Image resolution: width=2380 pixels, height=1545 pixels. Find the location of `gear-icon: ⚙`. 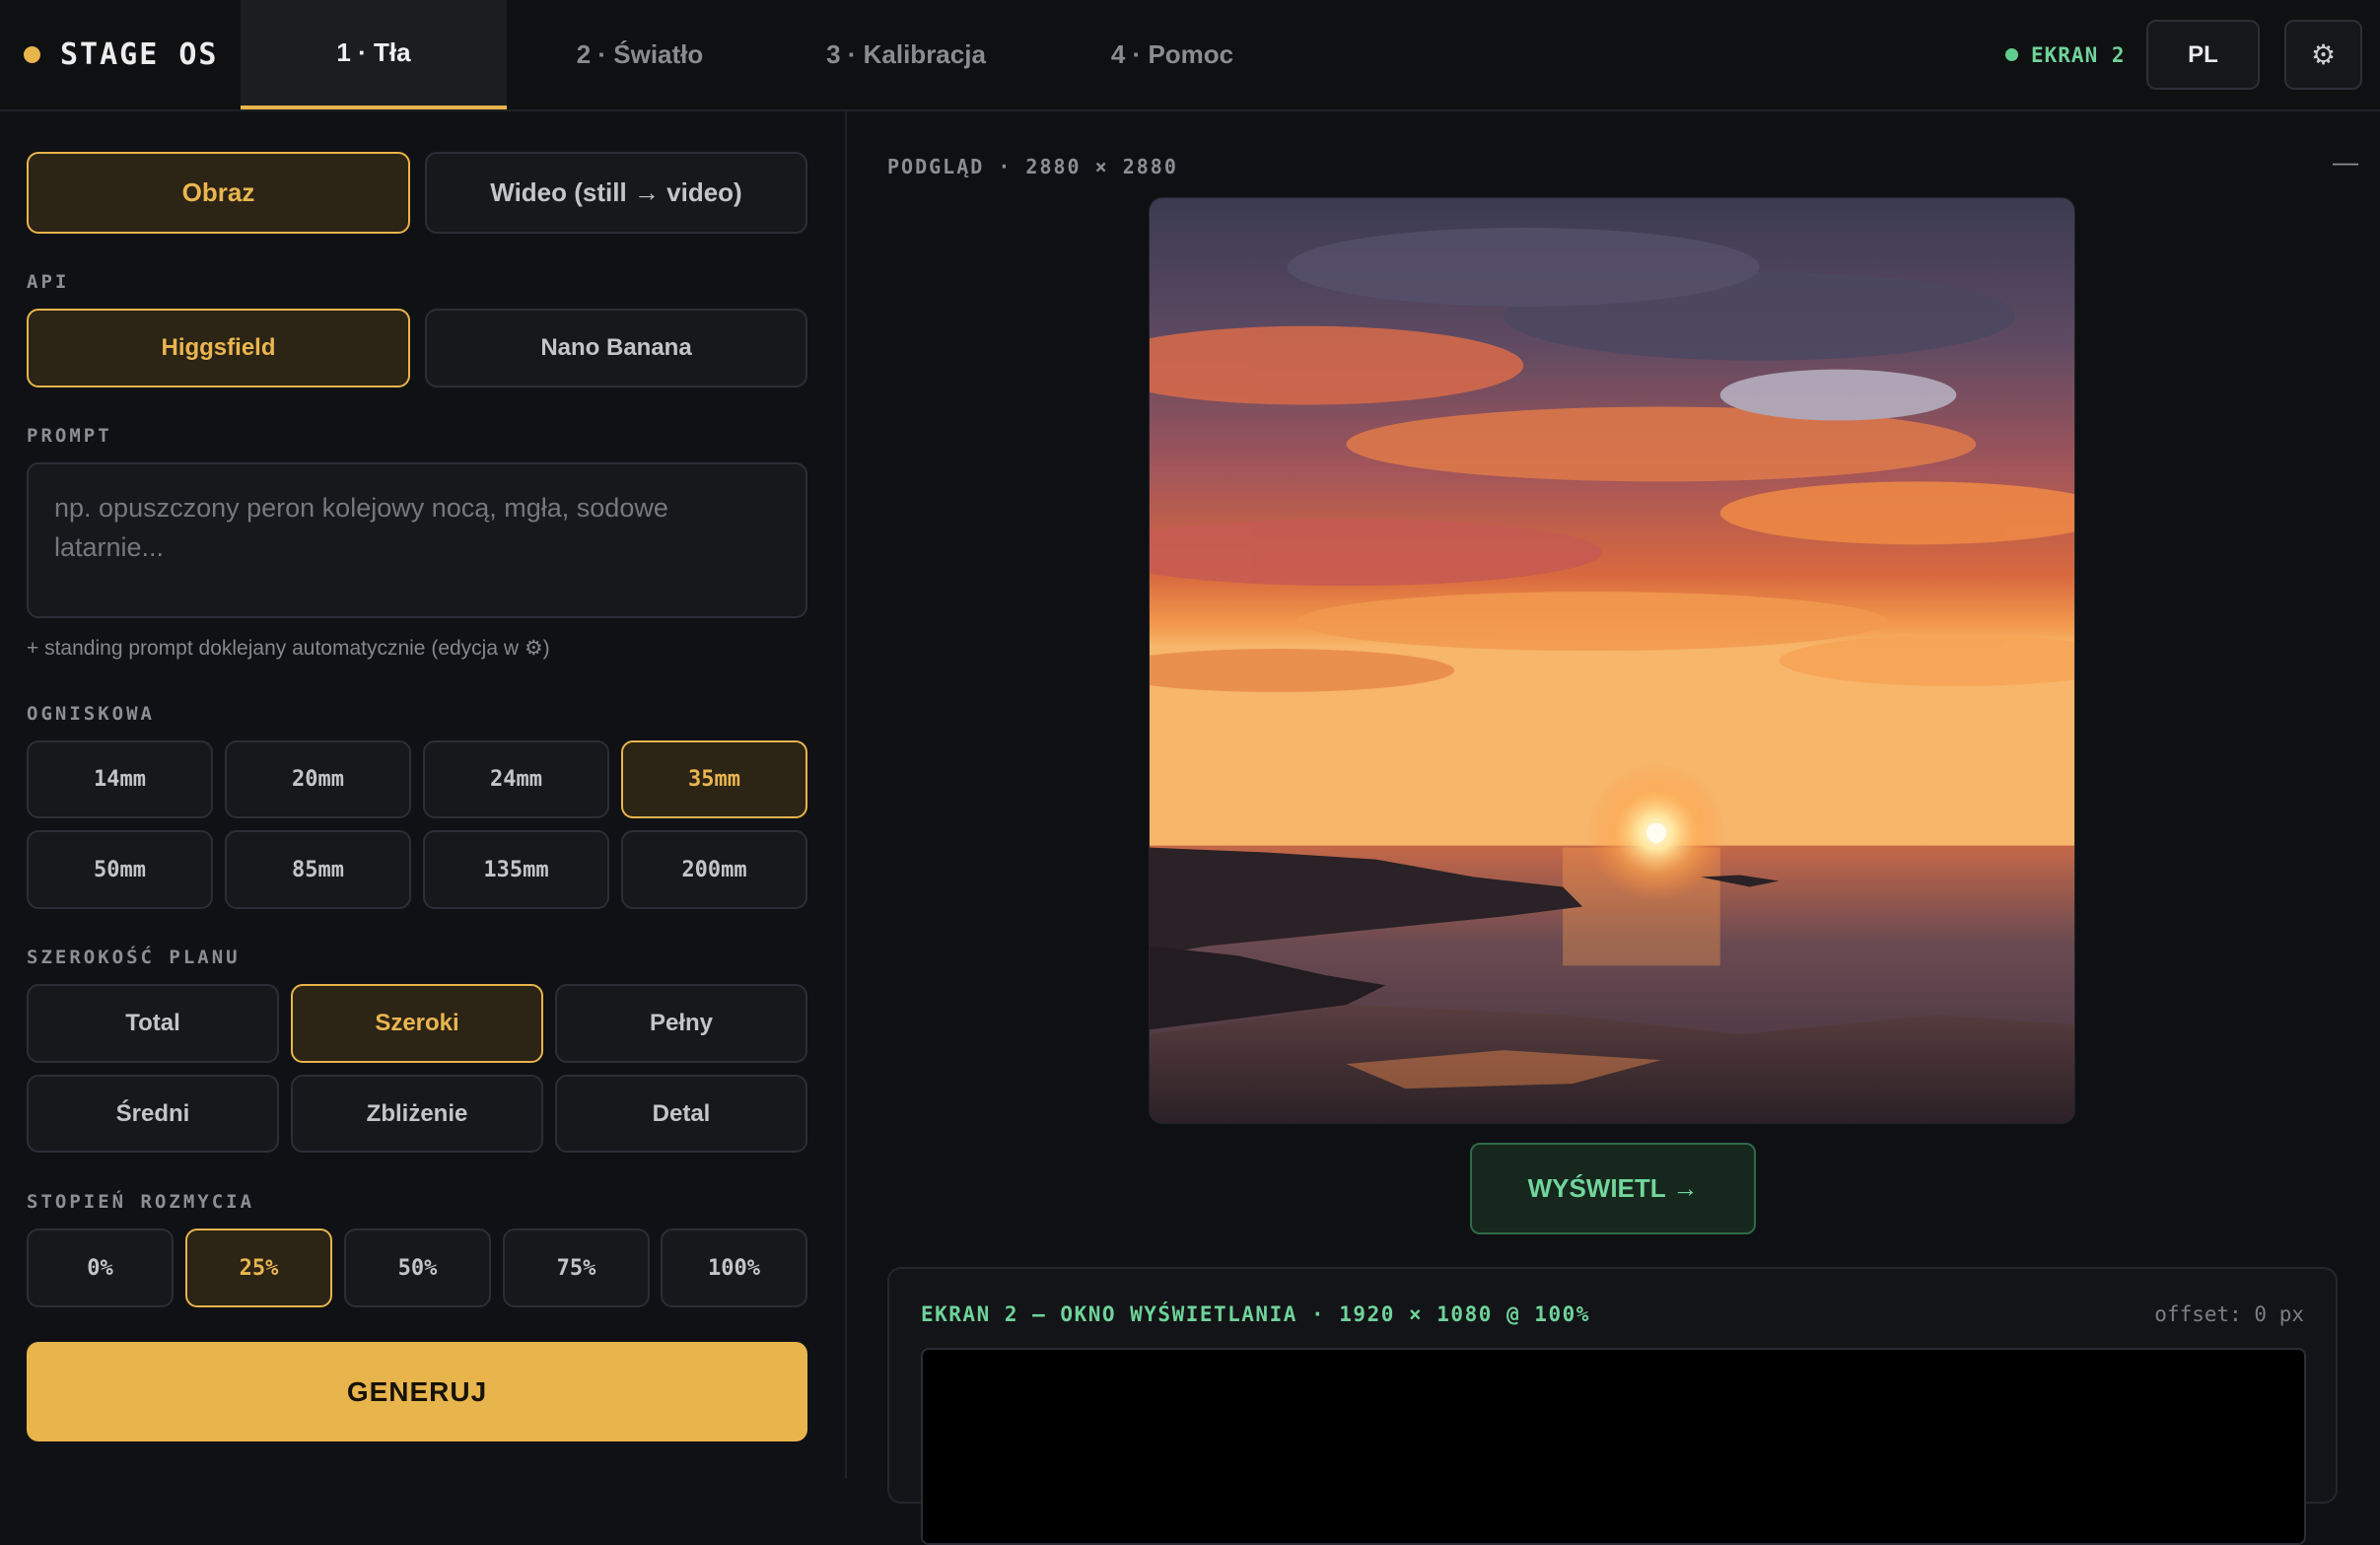

gear-icon: ⚙ is located at coordinates (2323, 55).